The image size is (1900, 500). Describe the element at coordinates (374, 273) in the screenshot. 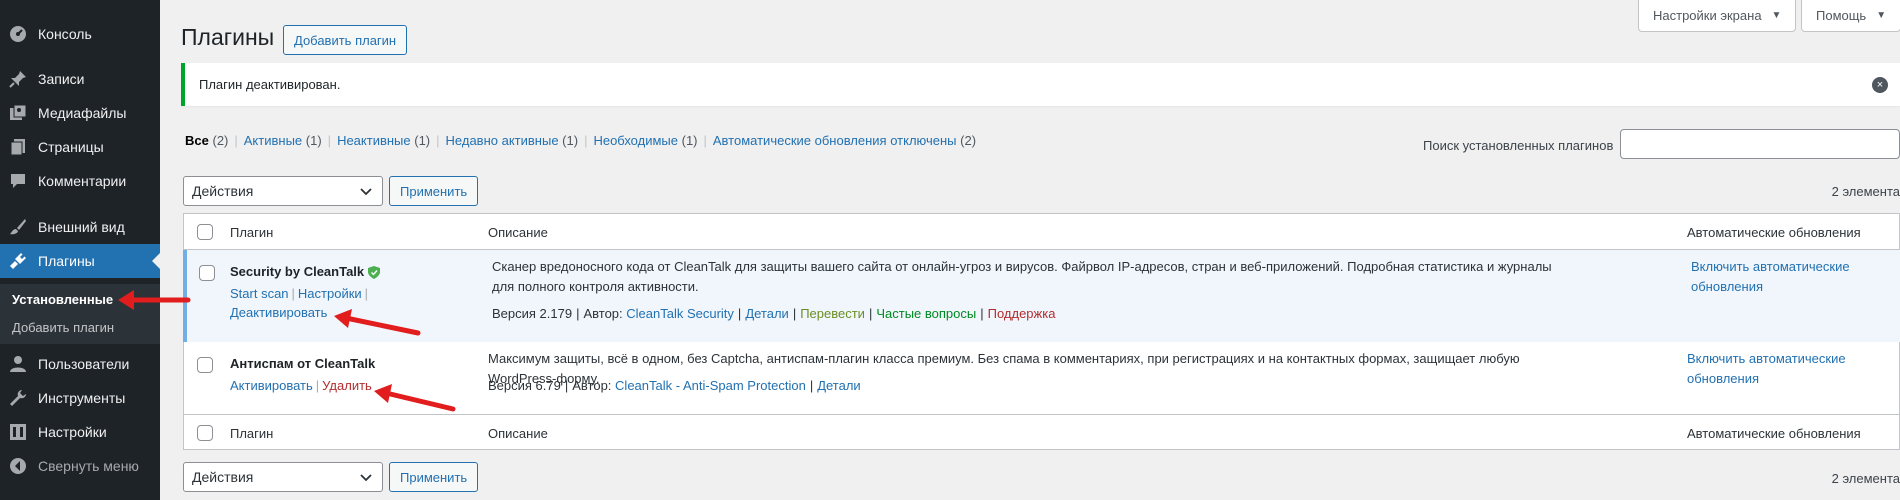

I see `shield-icon` at that location.